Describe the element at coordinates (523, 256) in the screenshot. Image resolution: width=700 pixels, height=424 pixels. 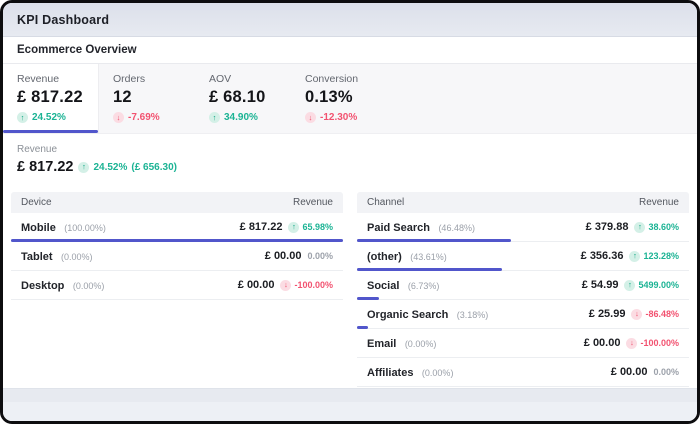
I see `table-row-other: (other) (43.61%) £ 356.36 ↑ 123.28%` at that location.